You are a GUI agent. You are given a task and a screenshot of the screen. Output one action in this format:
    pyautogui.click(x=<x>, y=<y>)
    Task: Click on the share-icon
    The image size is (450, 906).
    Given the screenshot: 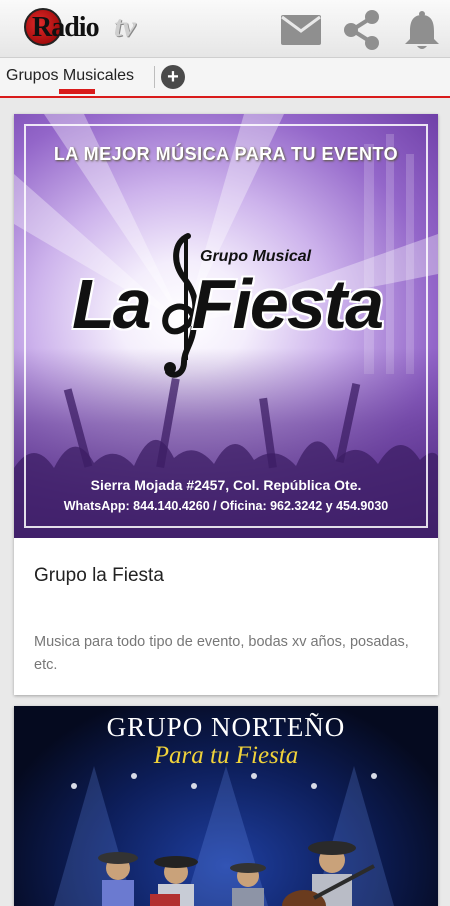 What is the action you would take?
    pyautogui.click(x=362, y=30)
    